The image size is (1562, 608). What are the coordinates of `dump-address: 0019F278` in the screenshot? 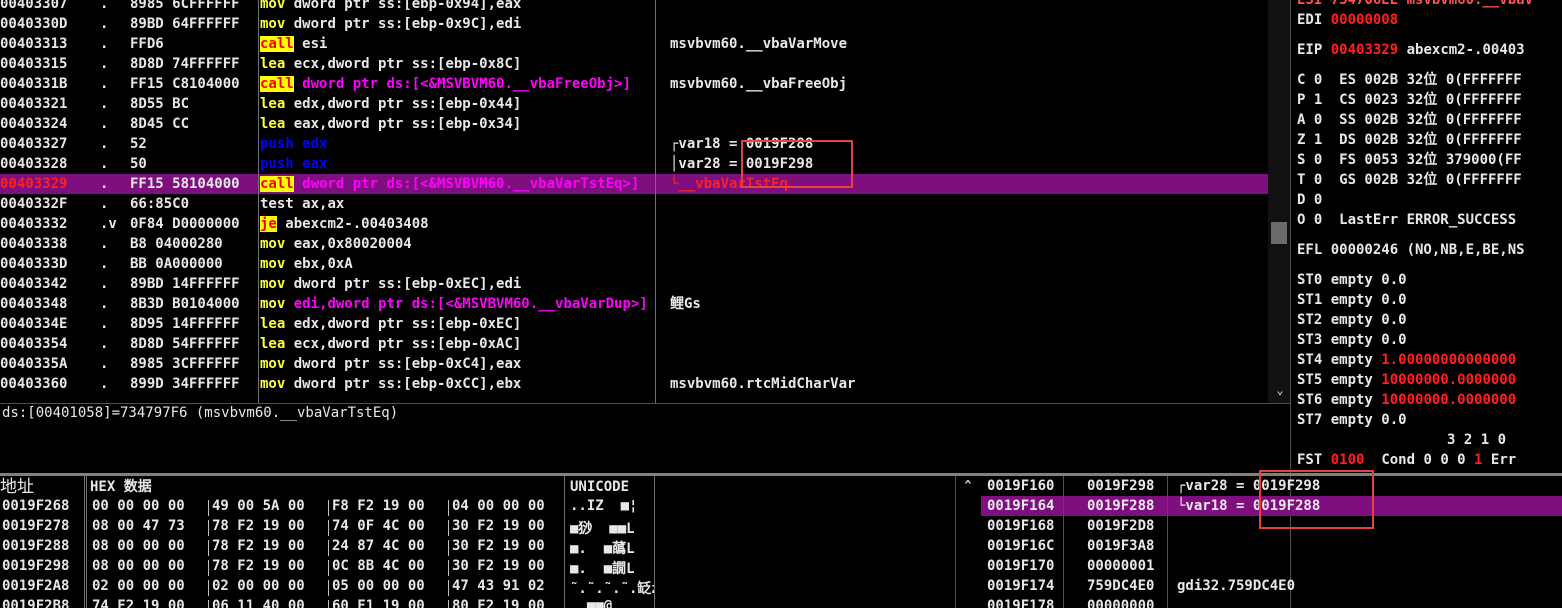 It's located at (35, 526).